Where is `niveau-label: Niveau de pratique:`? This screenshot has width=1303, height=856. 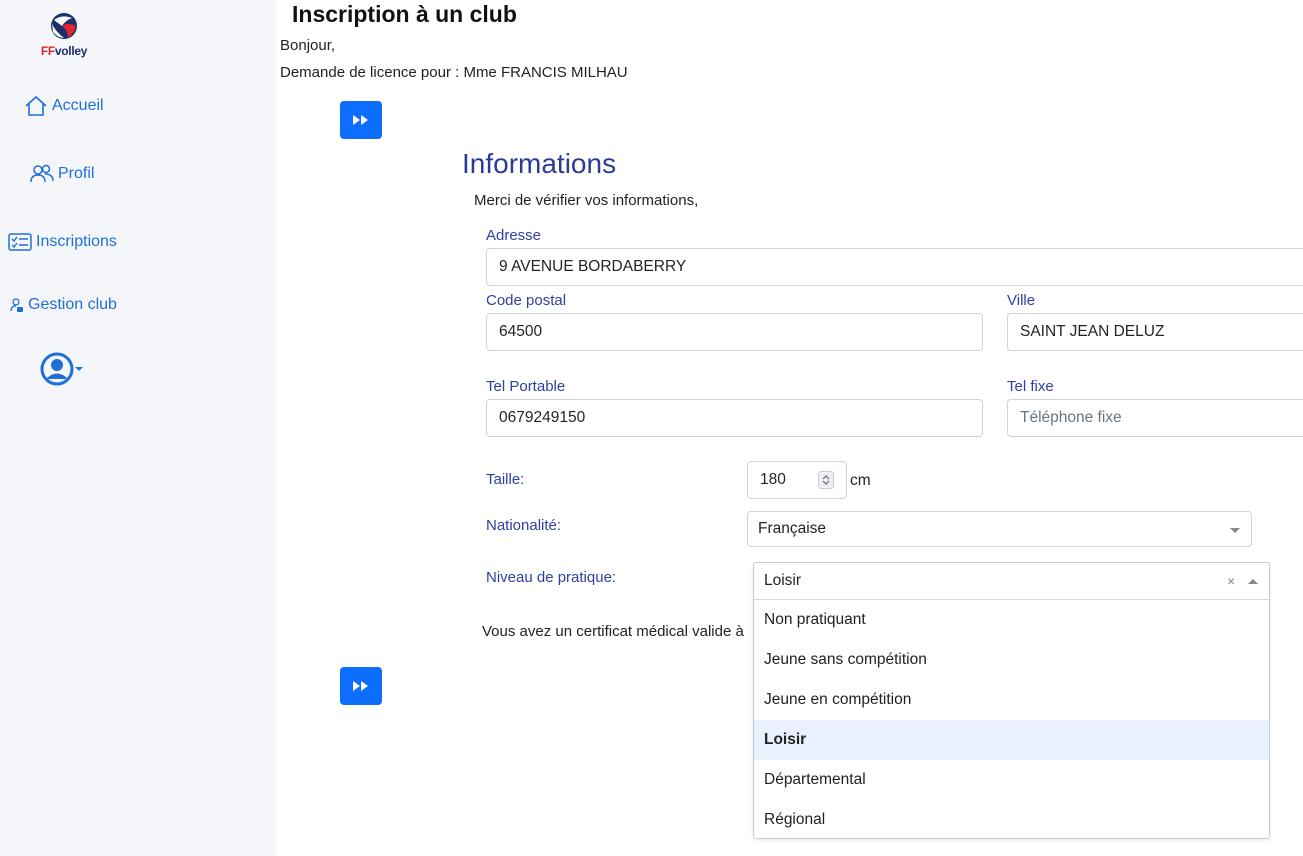 niveau-label: Niveau de pratique: is located at coordinates (551, 577).